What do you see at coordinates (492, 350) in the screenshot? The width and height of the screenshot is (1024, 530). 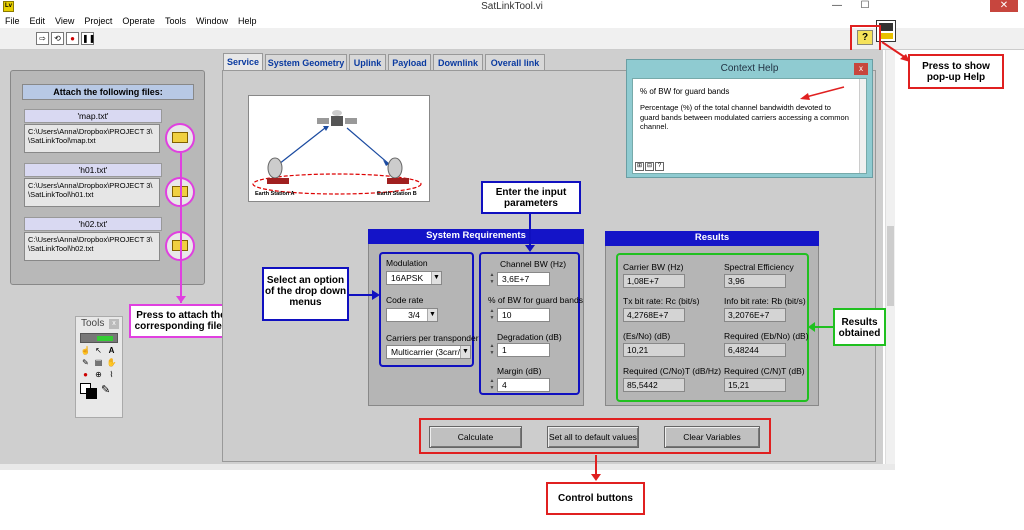 I see `degradation-spinner: ▲ ▼` at bounding box center [492, 350].